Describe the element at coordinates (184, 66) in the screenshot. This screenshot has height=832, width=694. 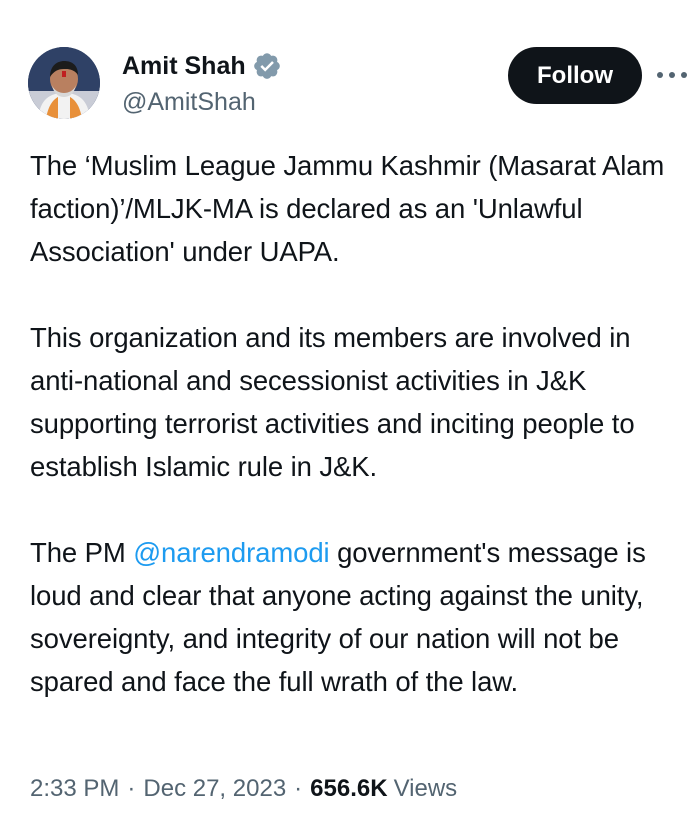
I see `author-display-name: Amit Shah` at that location.